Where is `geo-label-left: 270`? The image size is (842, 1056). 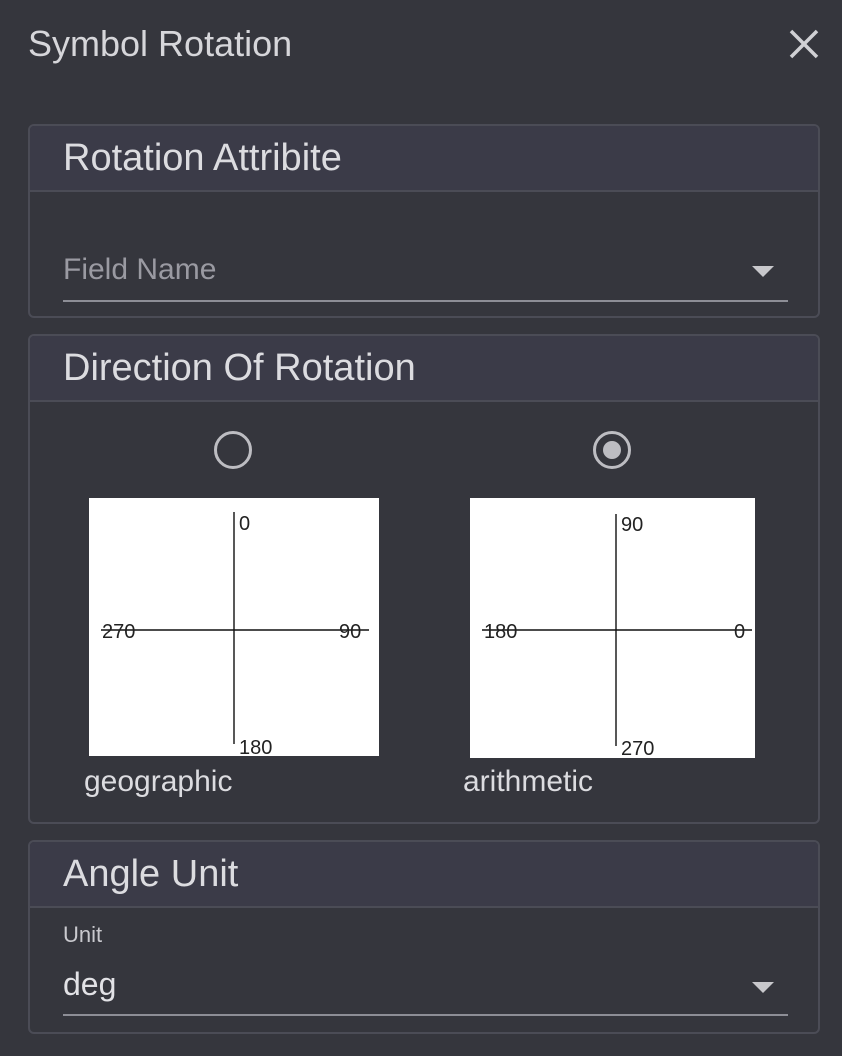
geo-label-left: 270 is located at coordinates (118, 632).